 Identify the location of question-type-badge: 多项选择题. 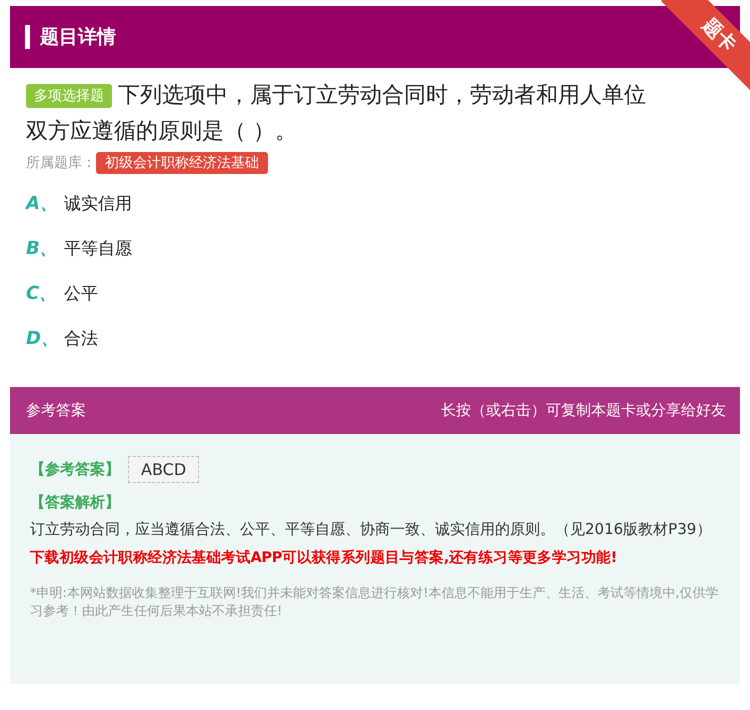
(69, 96).